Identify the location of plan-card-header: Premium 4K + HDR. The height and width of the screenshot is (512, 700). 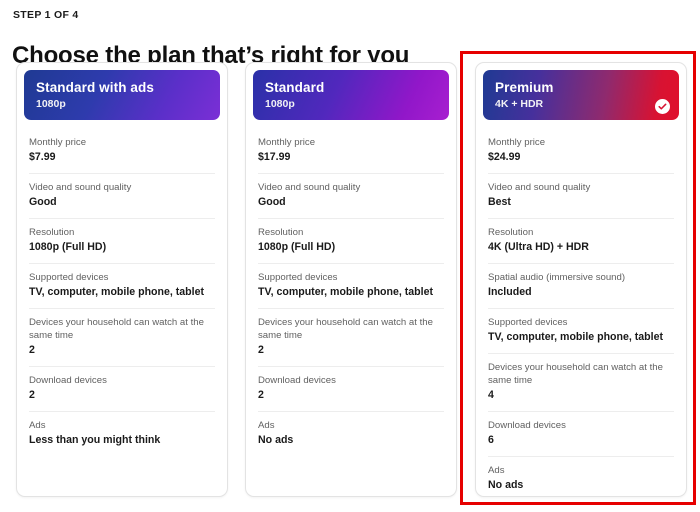
(581, 95).